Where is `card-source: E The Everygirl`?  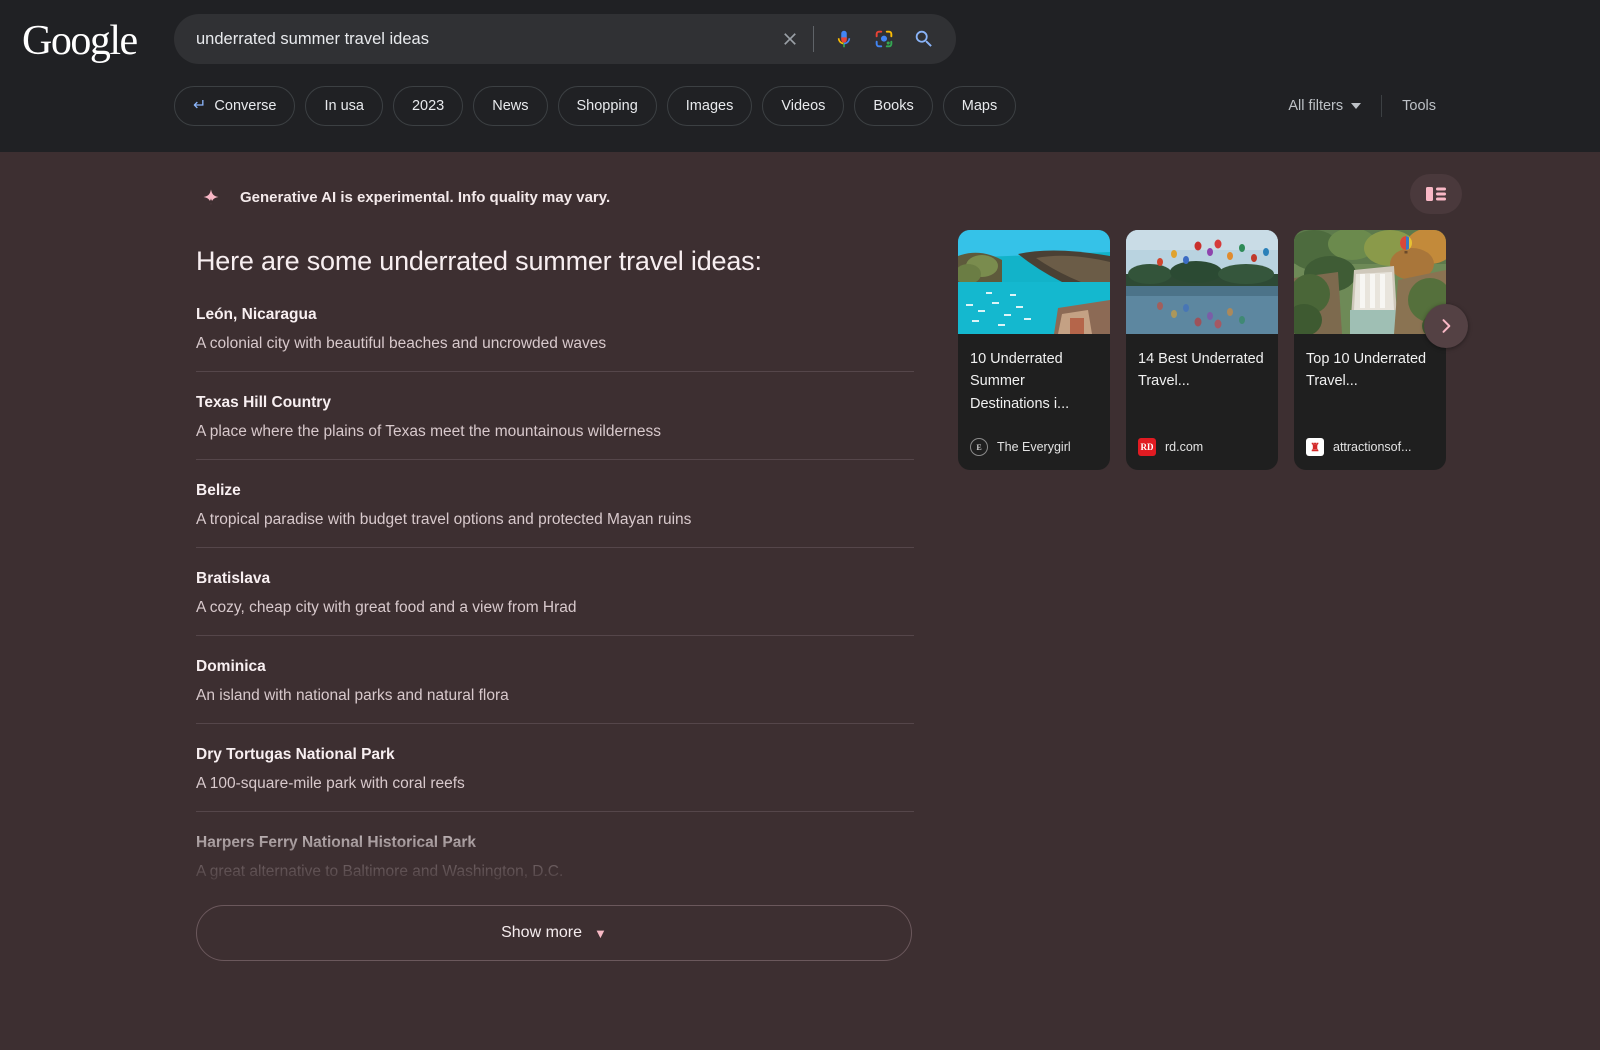 card-source: E The Everygirl is located at coordinates (1034, 454).